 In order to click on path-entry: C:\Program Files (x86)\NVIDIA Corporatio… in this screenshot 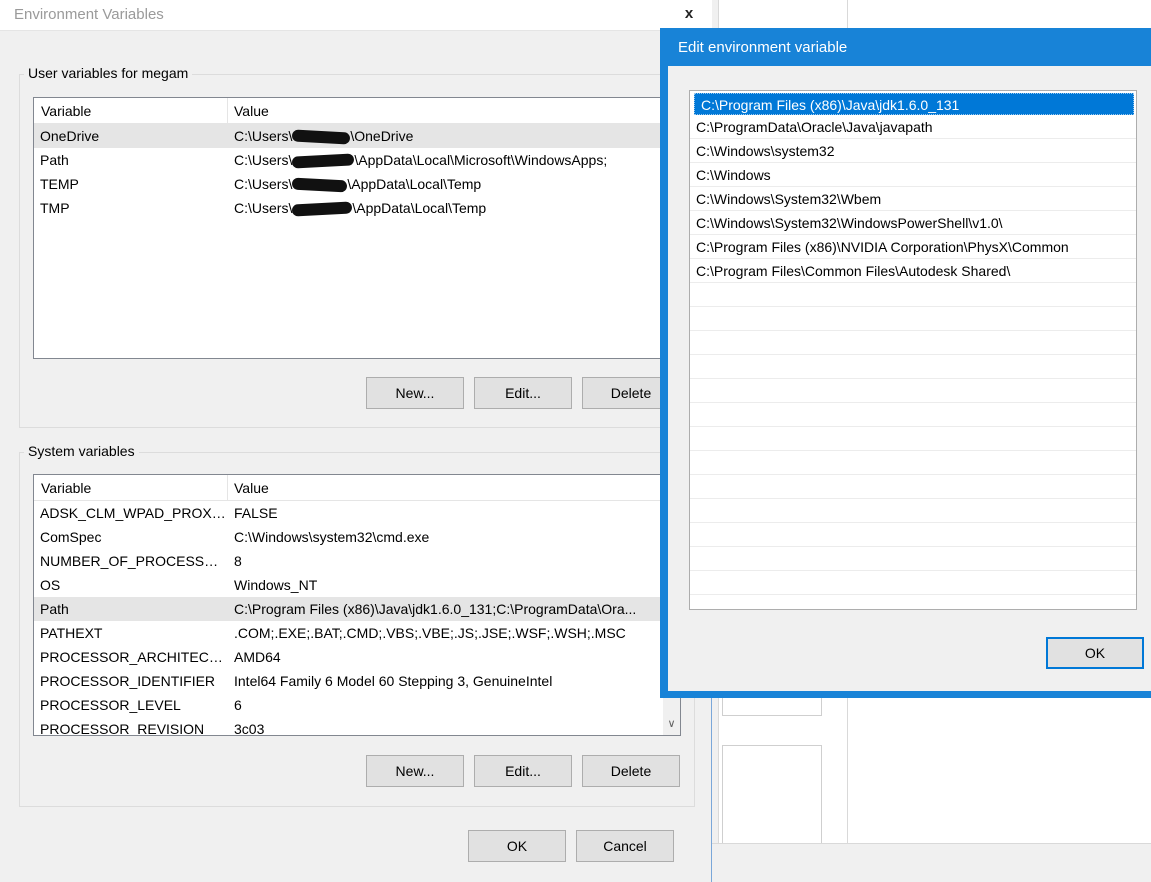, I will do `click(913, 247)`.